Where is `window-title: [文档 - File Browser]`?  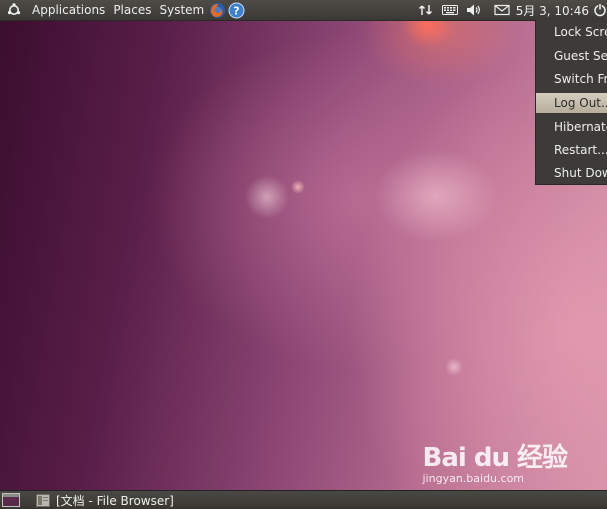
window-title: [文档 - File Browser] is located at coordinates (115, 500).